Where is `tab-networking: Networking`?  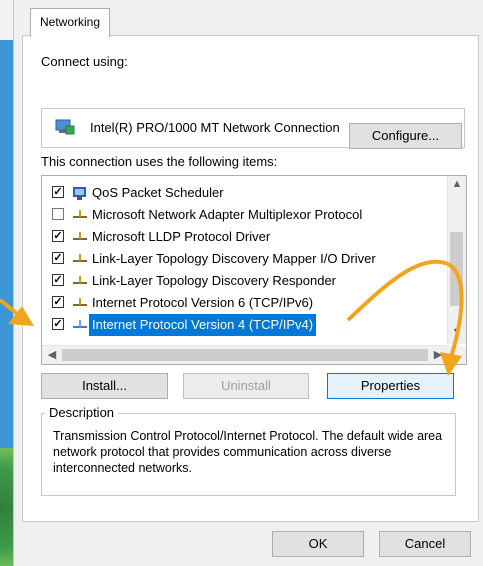 tab-networking: Networking is located at coordinates (70, 22).